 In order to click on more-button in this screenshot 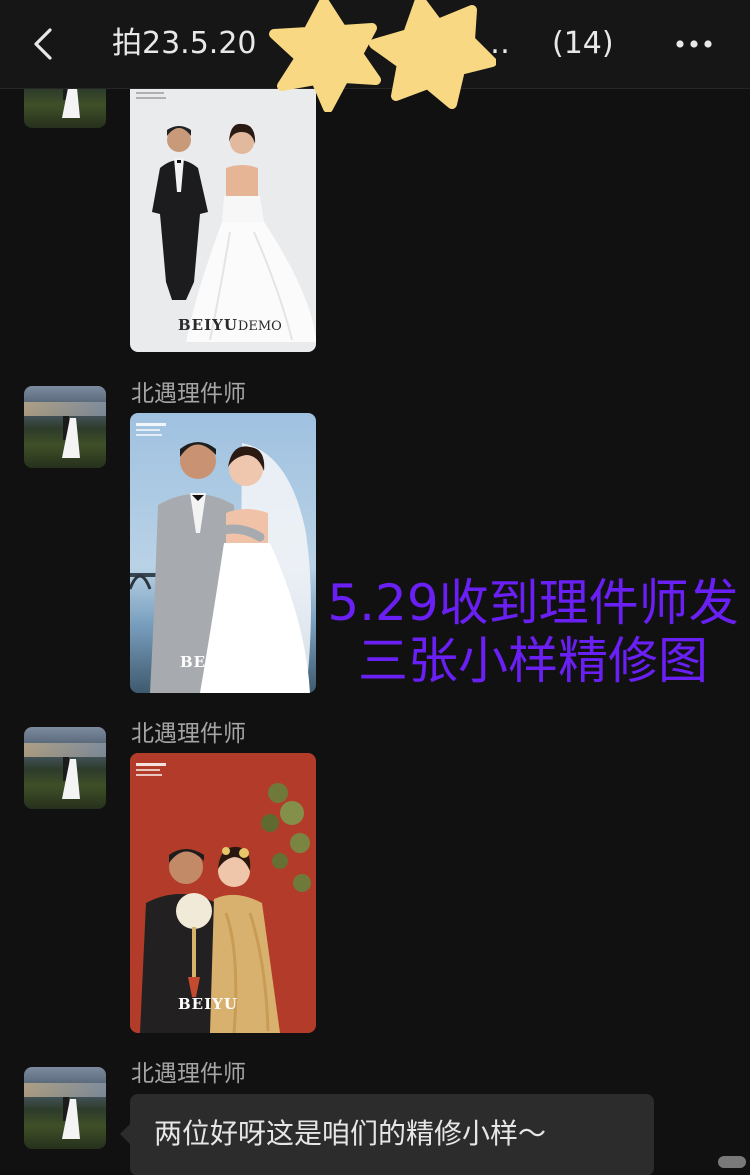, I will do `click(694, 44)`.